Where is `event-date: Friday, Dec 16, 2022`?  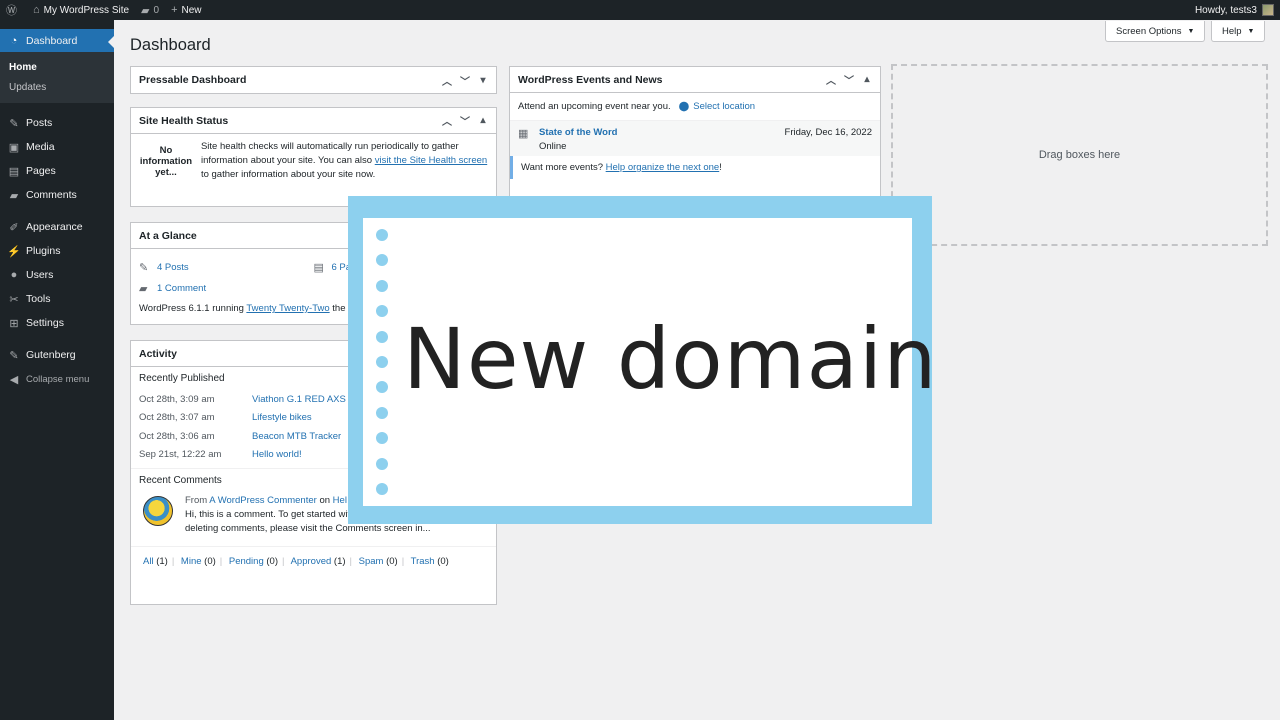
event-date: Friday, Dec 16, 2022 is located at coordinates (828, 132).